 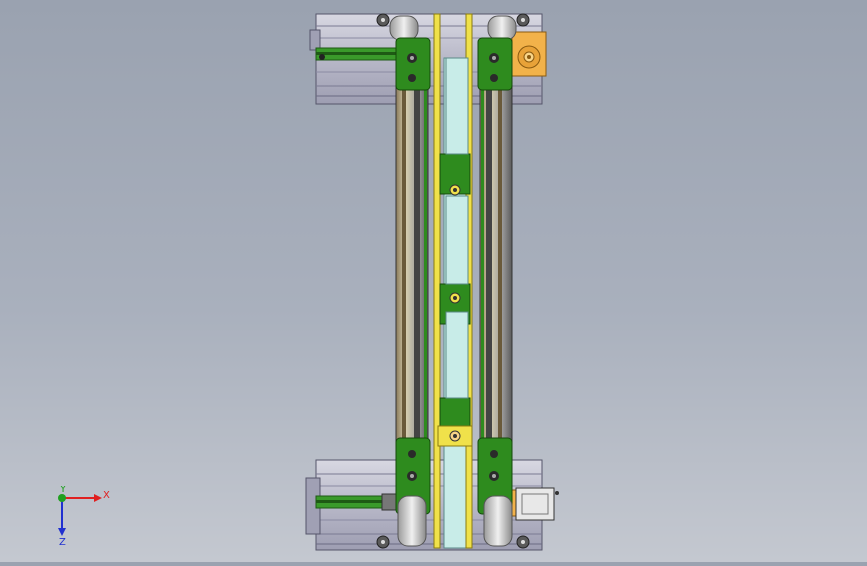 What do you see at coordinates (106, 495) in the screenshot?
I see `x-axis-label: X` at bounding box center [106, 495].